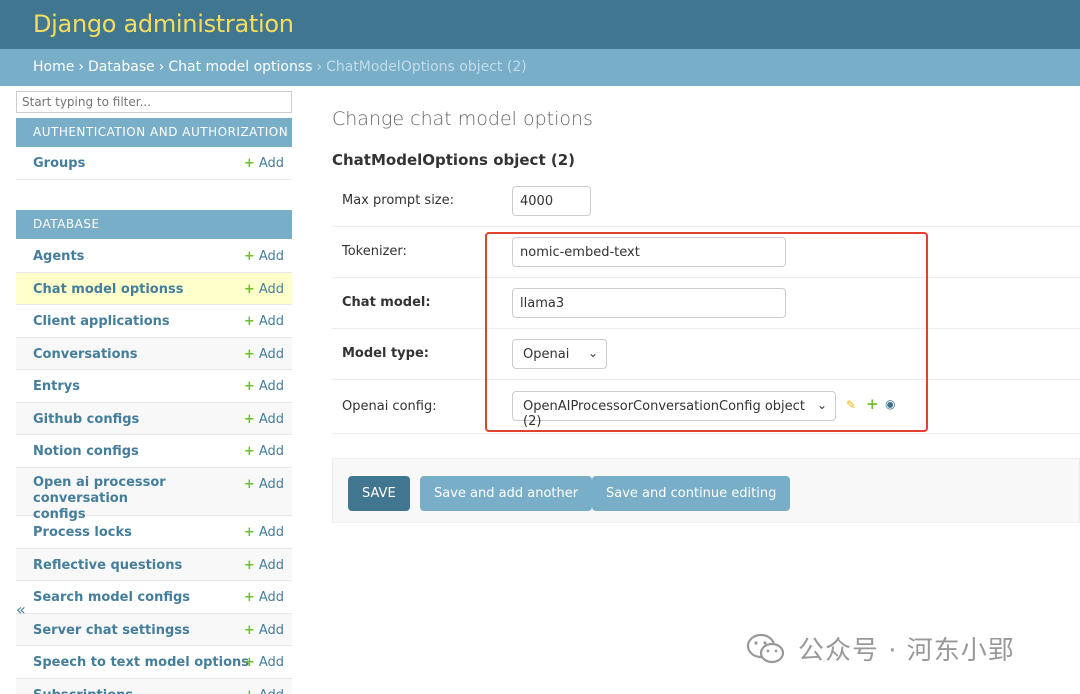 This screenshot has height=694, width=1080. What do you see at coordinates (851, 405) in the screenshot?
I see `pencil-icon: ✎` at bounding box center [851, 405].